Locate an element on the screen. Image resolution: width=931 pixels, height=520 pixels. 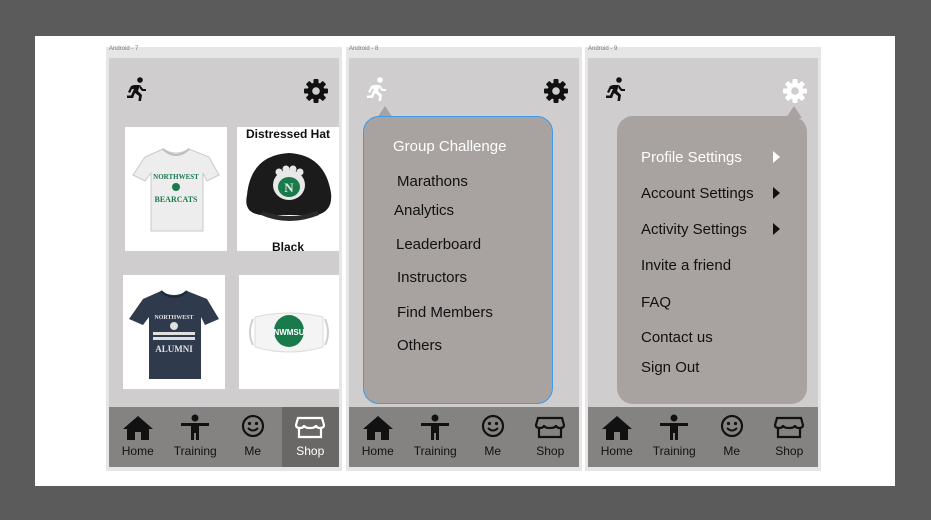
menu-item-faq: FAQ is located at coordinates (656, 302).